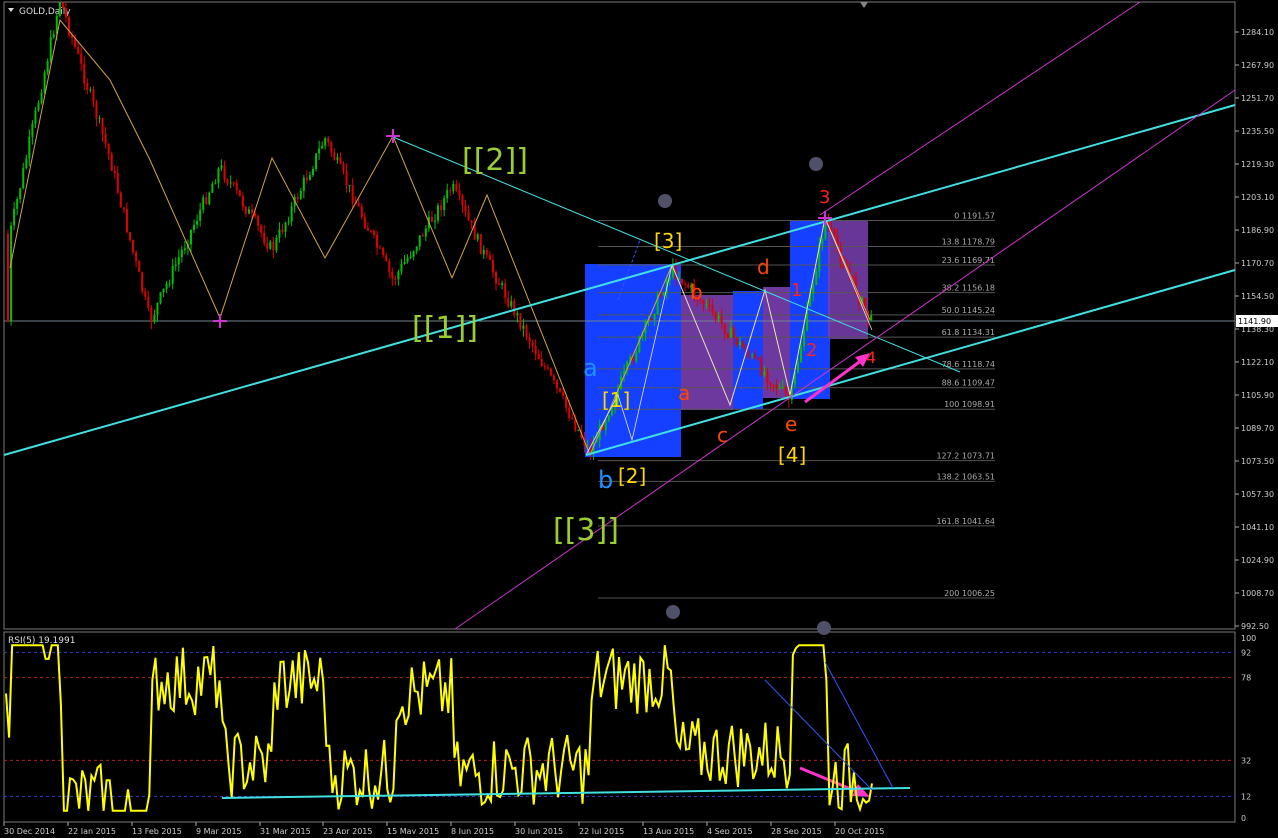 The width and height of the screenshot is (1278, 838). What do you see at coordinates (1246, 760) in the screenshot?
I see `rsi-tick-label: 32` at bounding box center [1246, 760].